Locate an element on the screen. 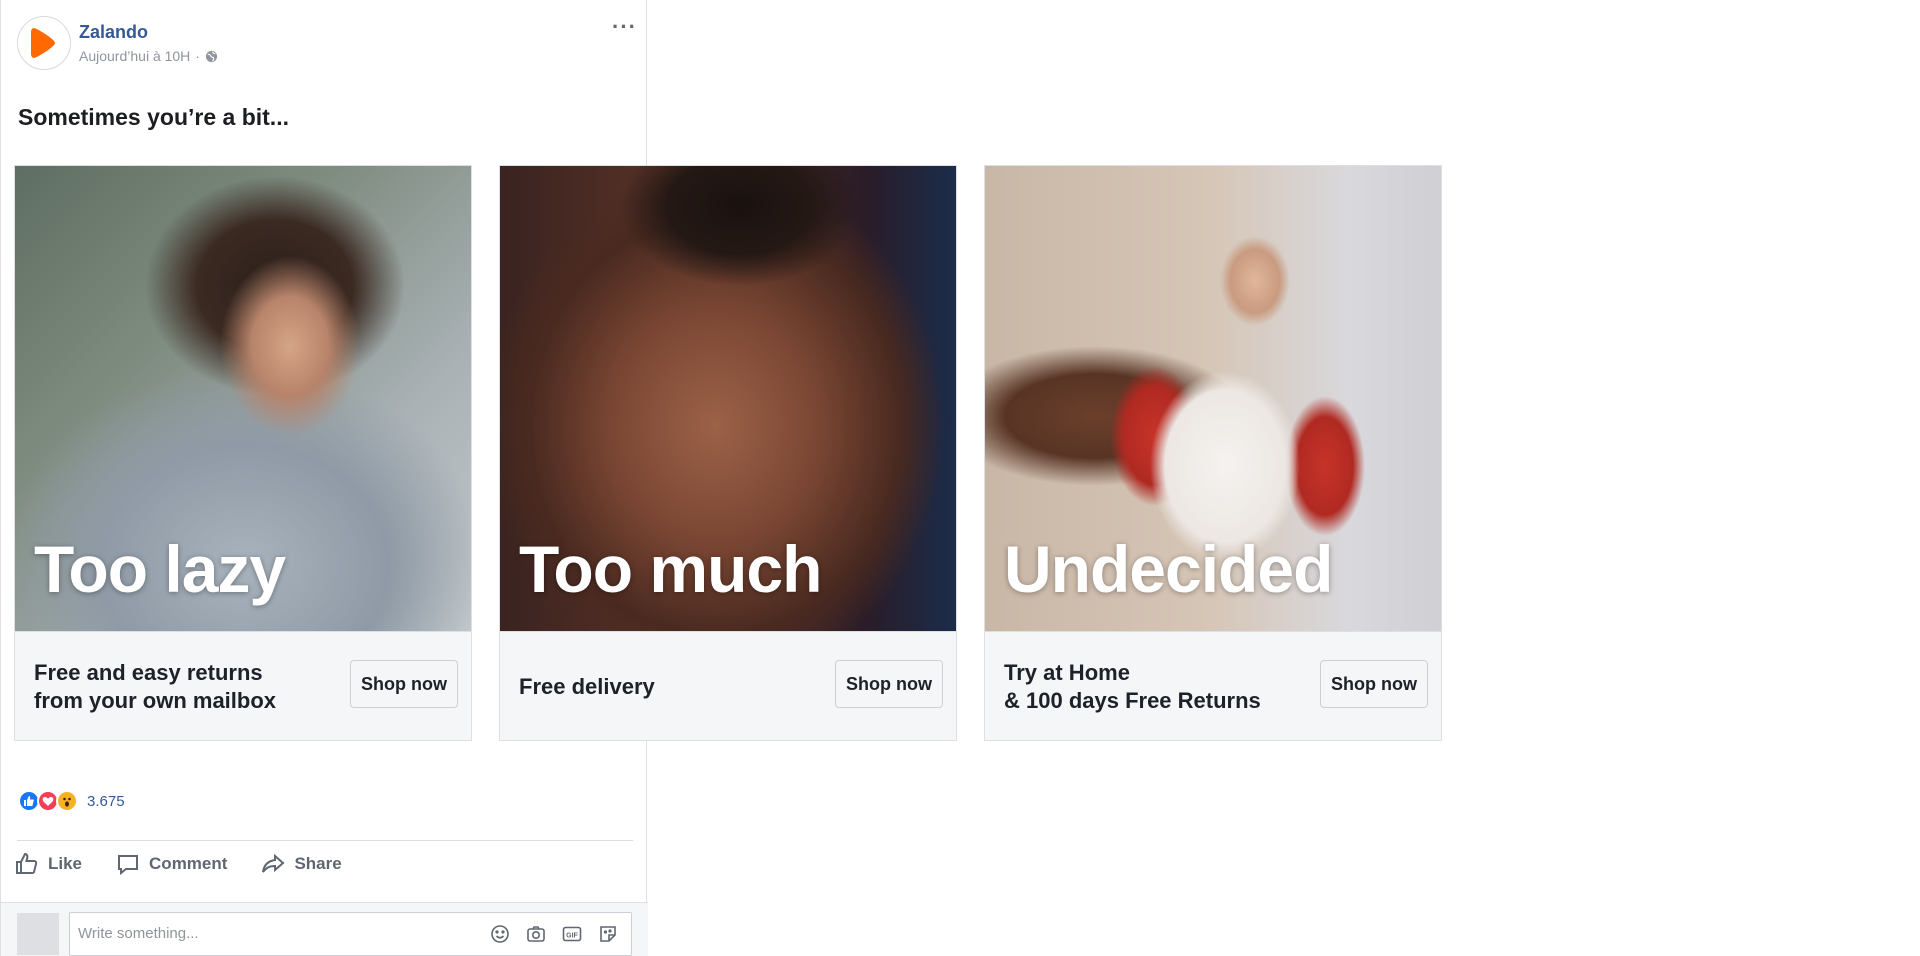 The height and width of the screenshot is (956, 1920). card-description: Free delivery is located at coordinates (587, 686).